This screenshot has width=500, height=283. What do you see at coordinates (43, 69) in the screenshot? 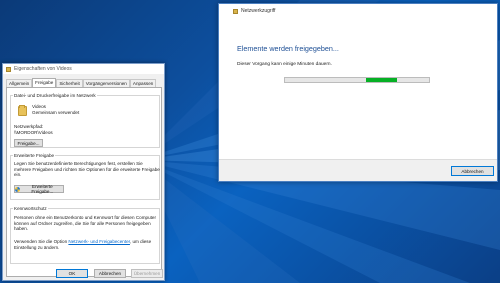
I see `properties-title: Eigenschaften von Videos` at bounding box center [43, 69].